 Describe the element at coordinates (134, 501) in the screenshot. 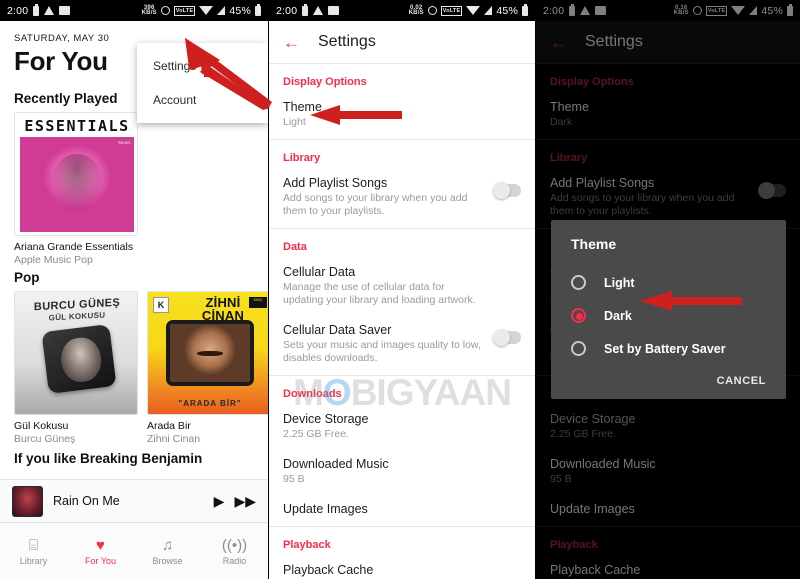

I see `mini-player: Rain On Me ▶ ▶▶` at that location.